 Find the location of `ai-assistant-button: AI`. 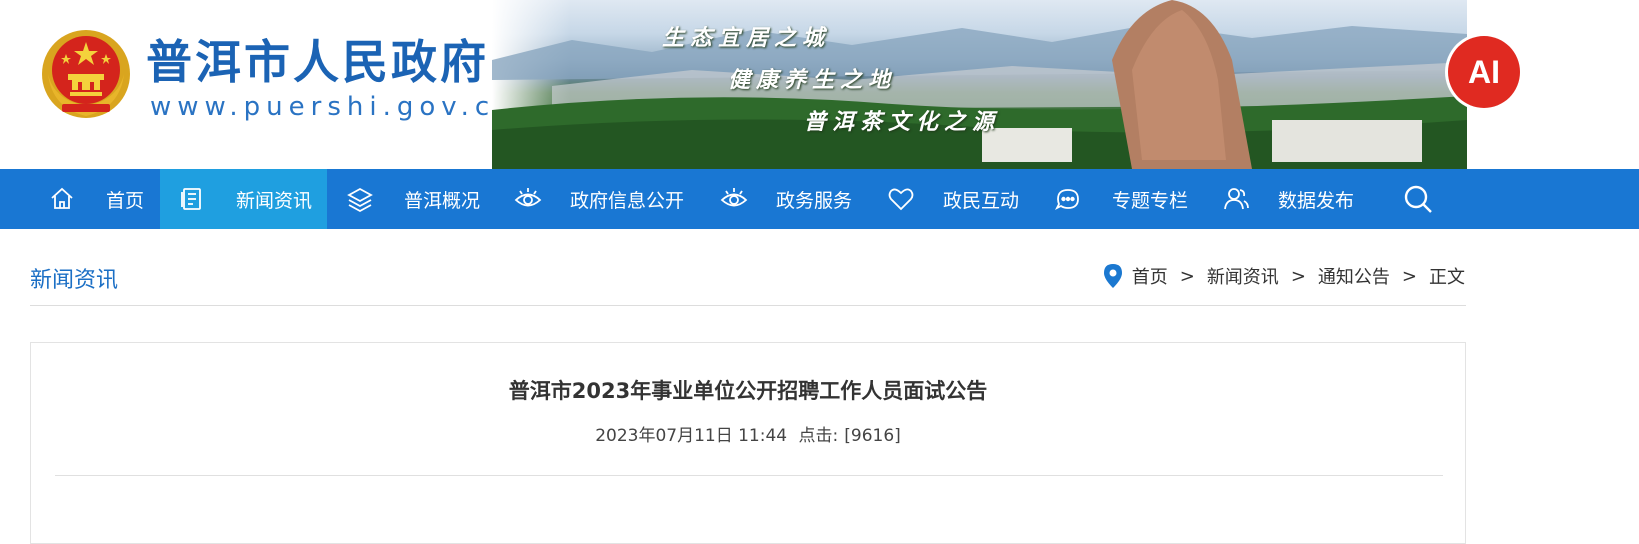

ai-assistant-button: AI is located at coordinates (1484, 72).